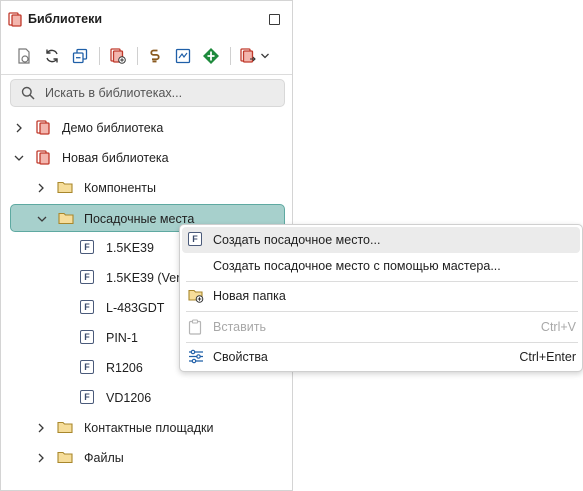 This screenshot has height=491, width=583. I want to click on tree-item-label: 1.5KE39, so click(130, 248).